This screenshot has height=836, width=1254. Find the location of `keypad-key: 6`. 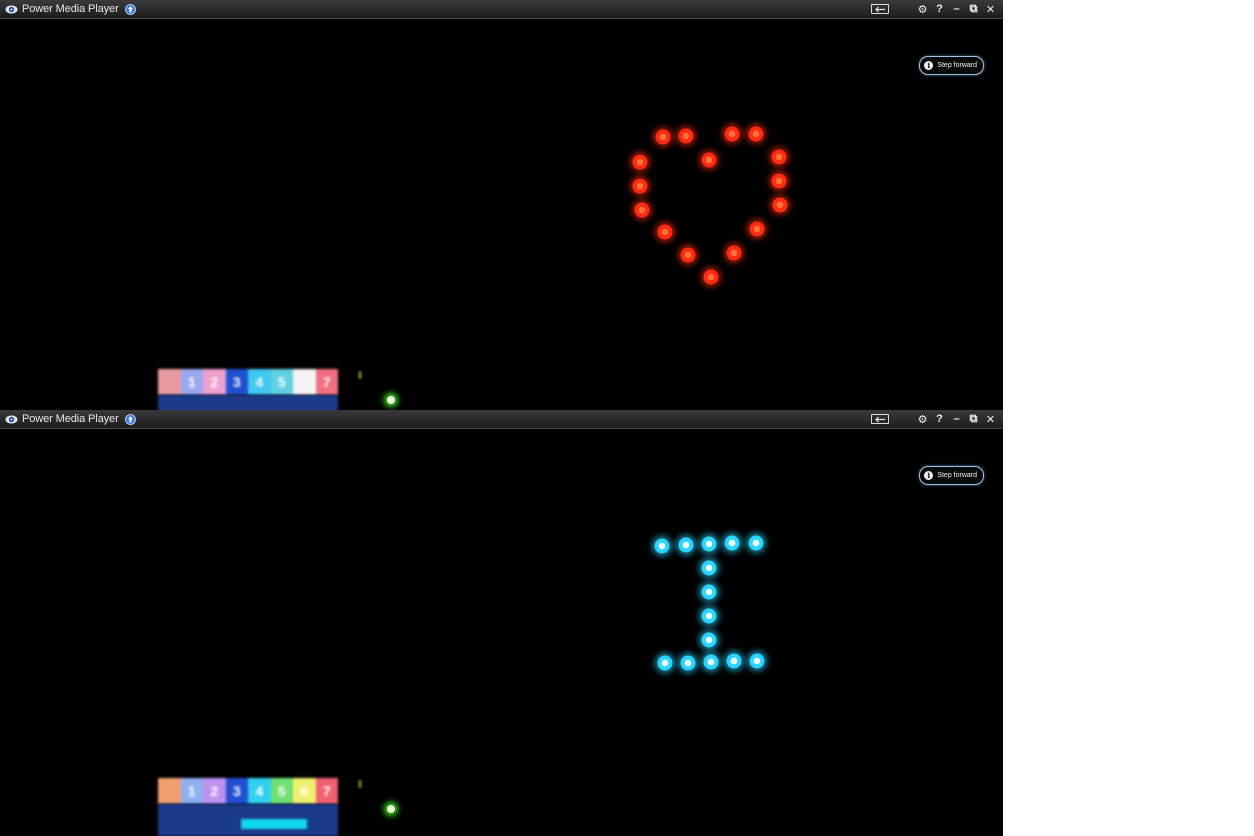

keypad-key: 6 is located at coordinates (304, 791).